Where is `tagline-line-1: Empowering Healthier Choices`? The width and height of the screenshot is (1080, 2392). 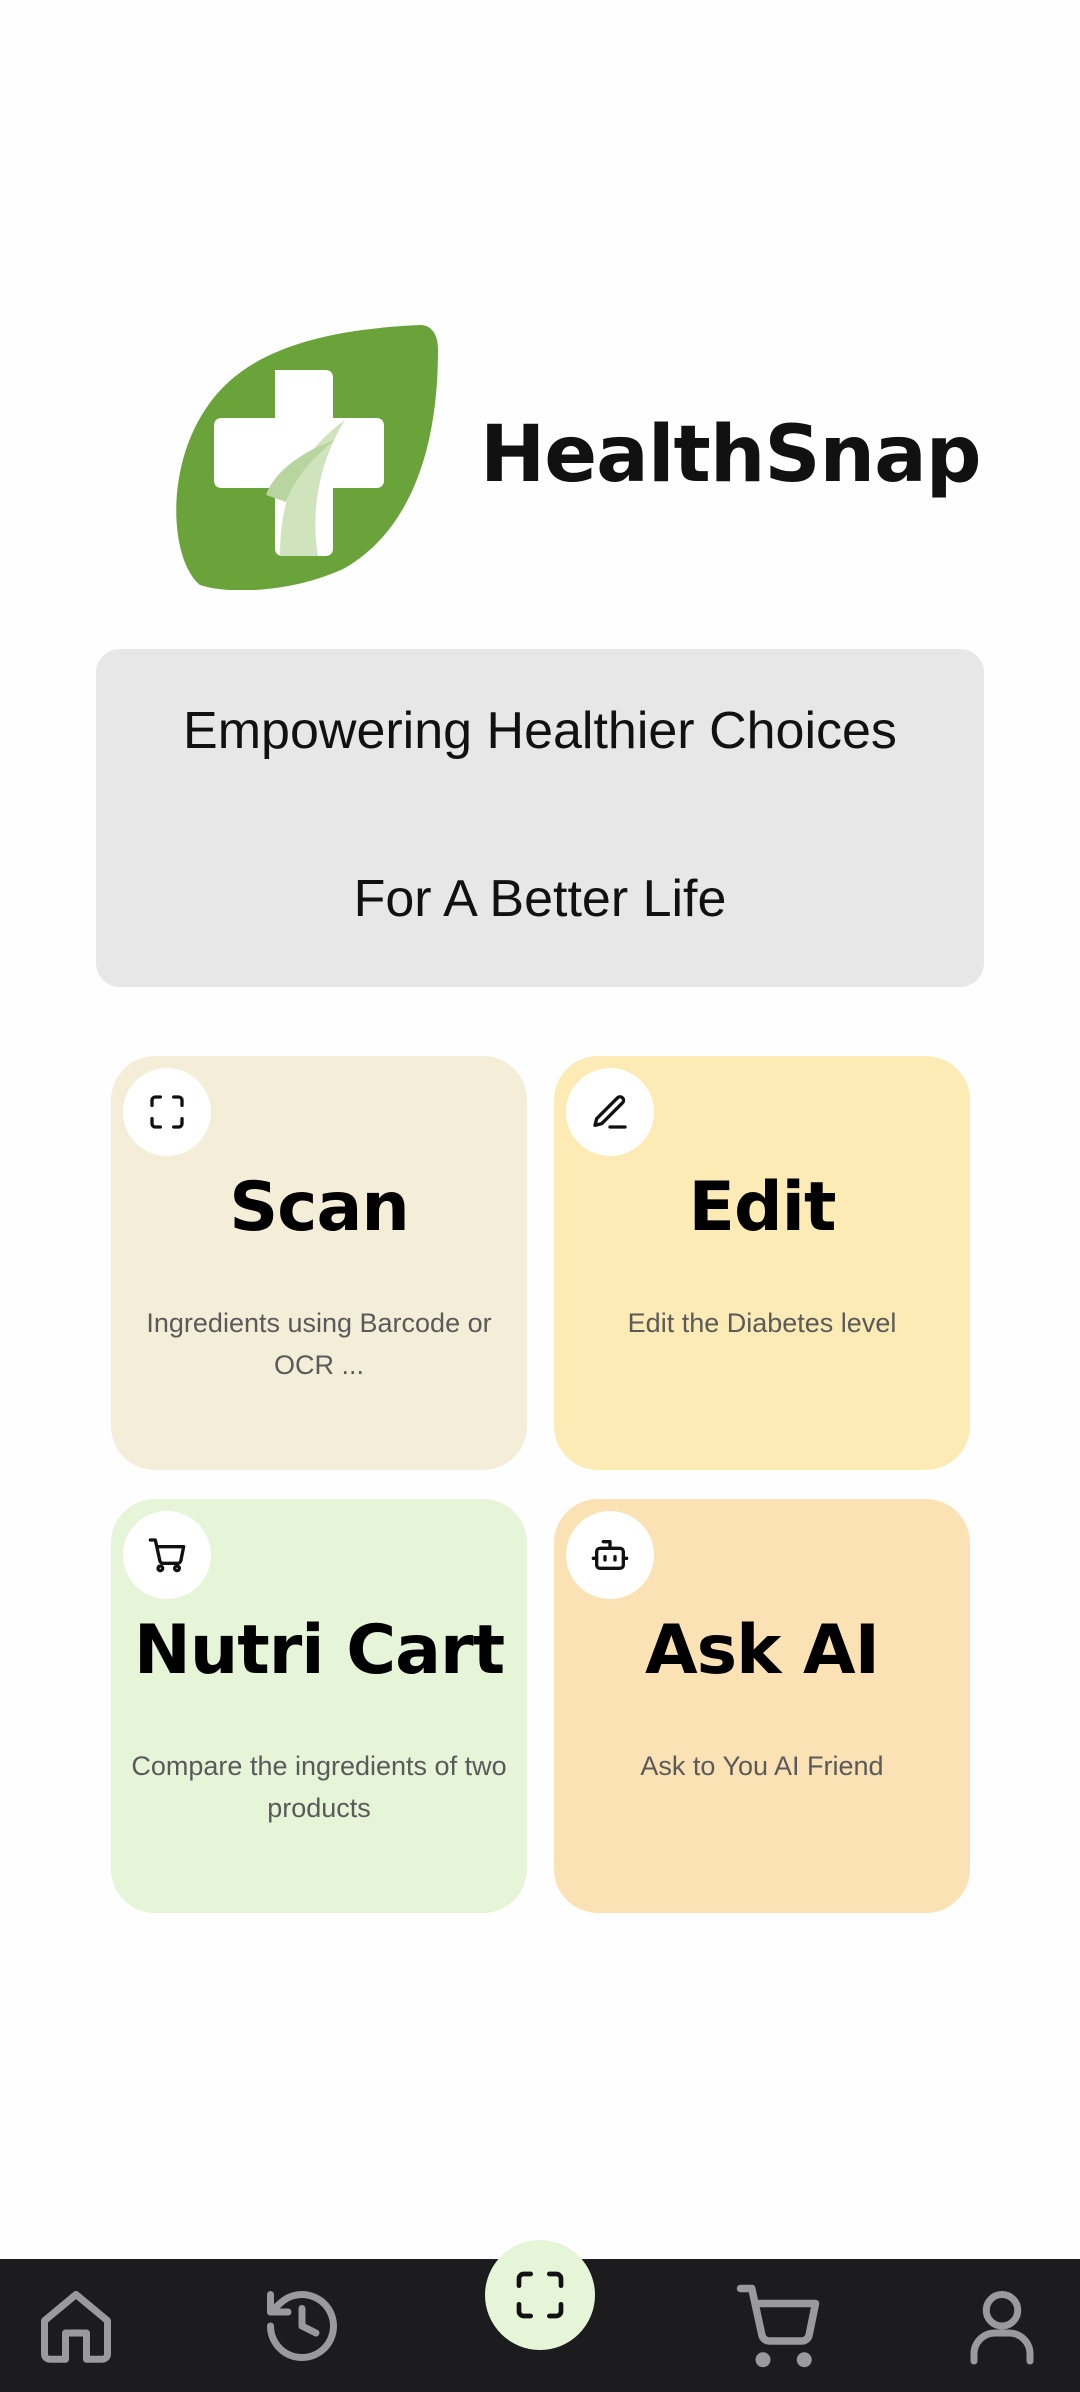 tagline-line-1: Empowering Healthier Choices is located at coordinates (540, 731).